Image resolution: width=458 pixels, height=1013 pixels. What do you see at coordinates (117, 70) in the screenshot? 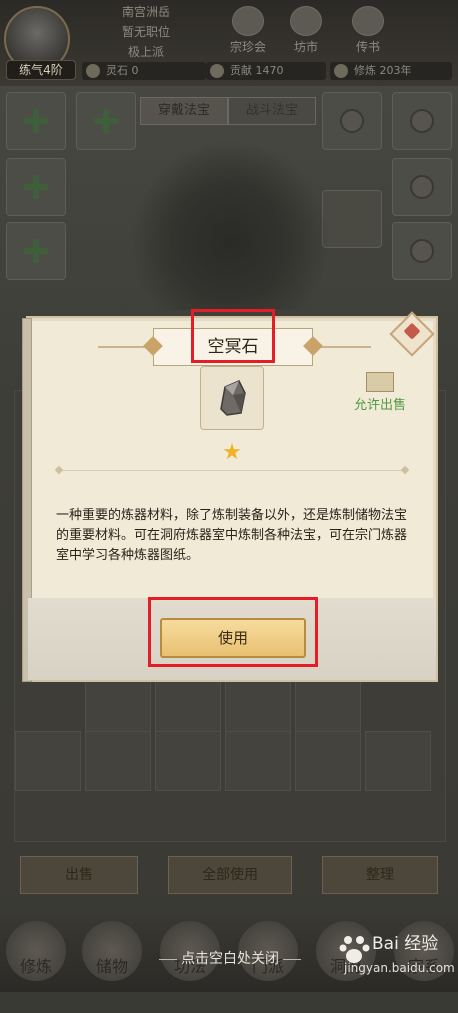
I see `spirit-stone-label: 灵石` at bounding box center [117, 70].